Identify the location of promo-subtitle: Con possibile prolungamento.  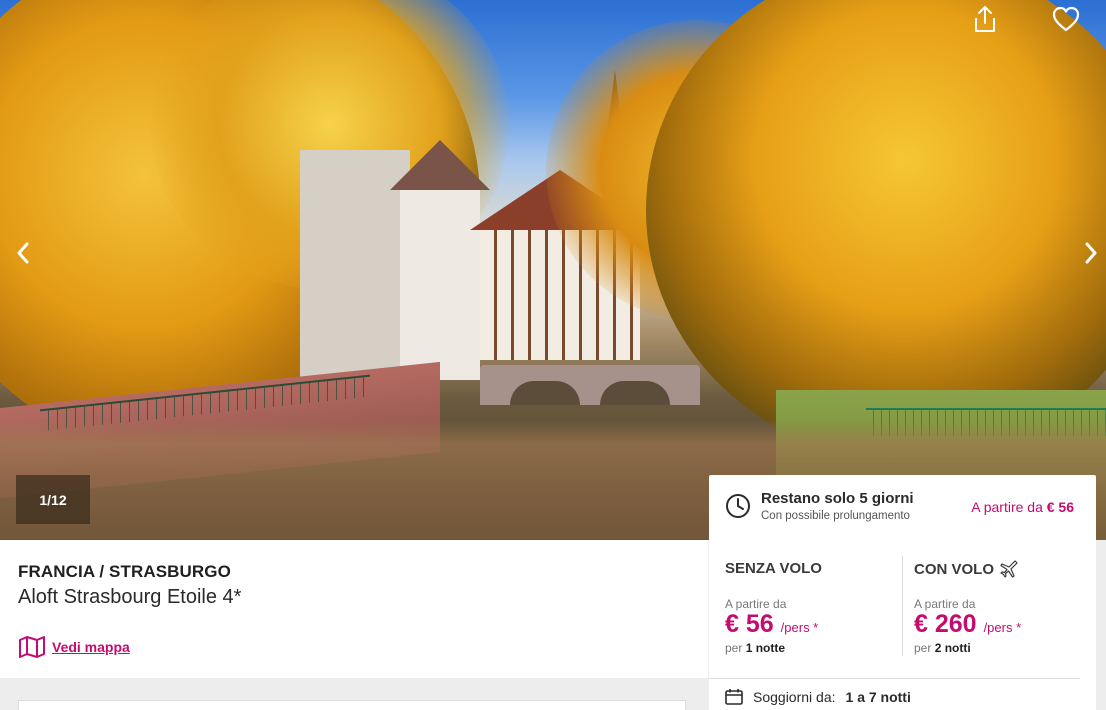
(835, 516).